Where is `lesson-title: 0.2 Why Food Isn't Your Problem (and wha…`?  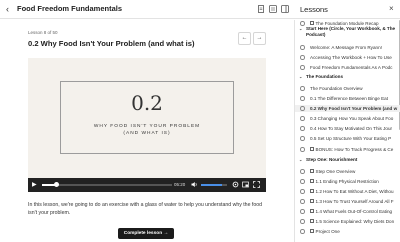
lesson-title: 0.2 Why Food Isn't Your Problem (and wha… is located at coordinates (111, 43).